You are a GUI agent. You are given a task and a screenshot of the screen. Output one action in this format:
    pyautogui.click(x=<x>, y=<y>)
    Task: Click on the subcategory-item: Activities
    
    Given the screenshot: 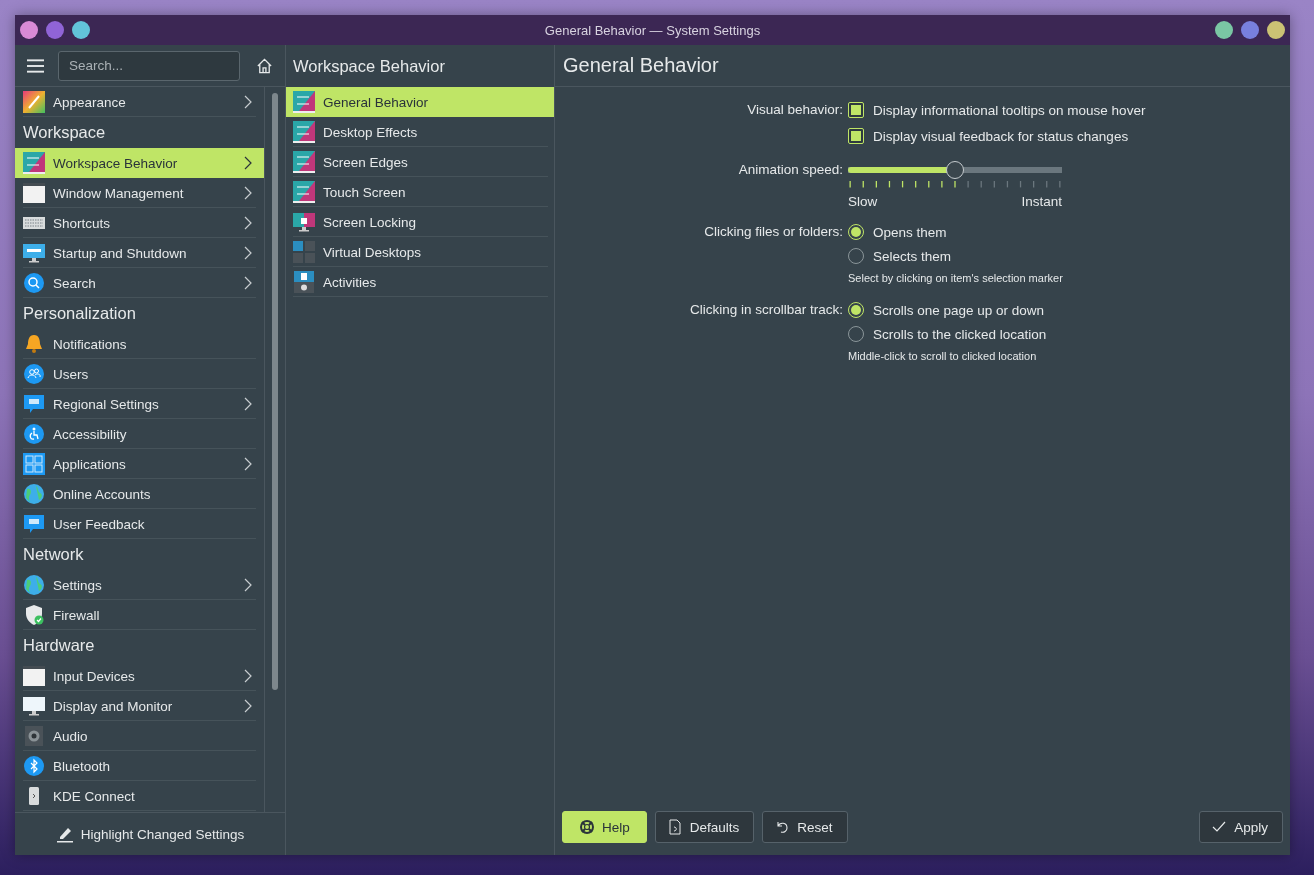 What is the action you would take?
    pyautogui.click(x=420, y=282)
    